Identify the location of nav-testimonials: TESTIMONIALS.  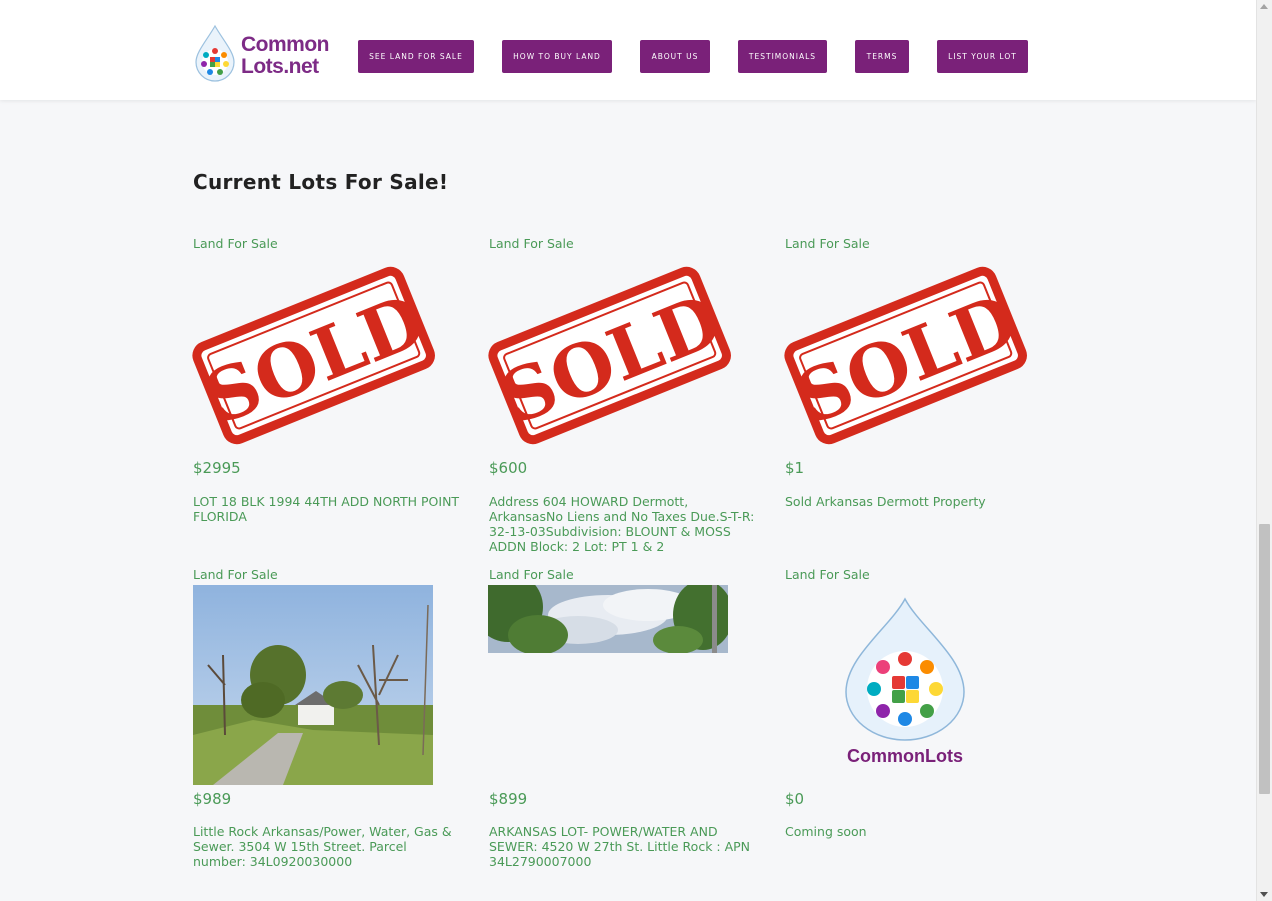
(782, 56).